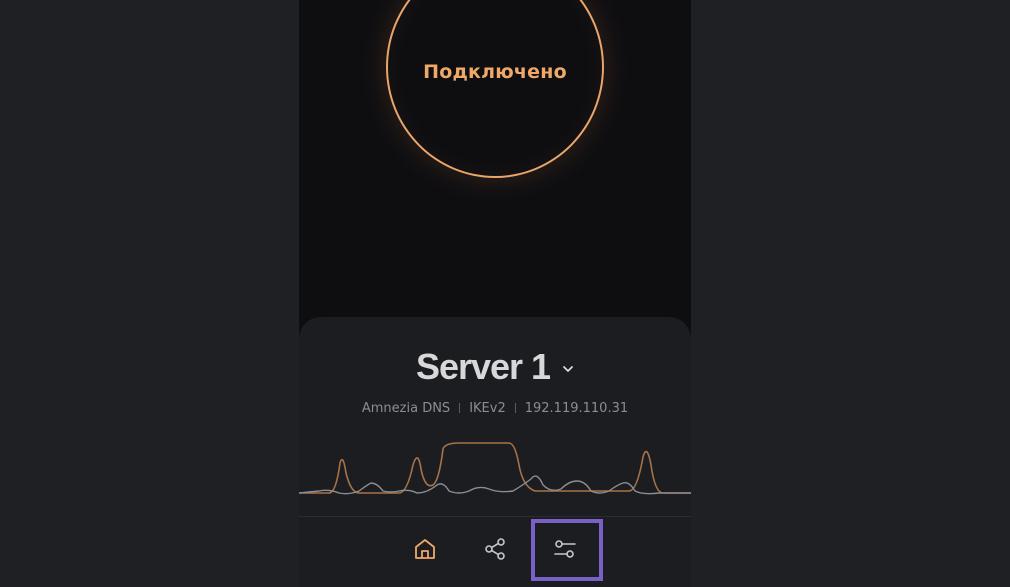  Describe the element at coordinates (495, 485) in the screenshot. I see `traffic-line-upload` at that location.